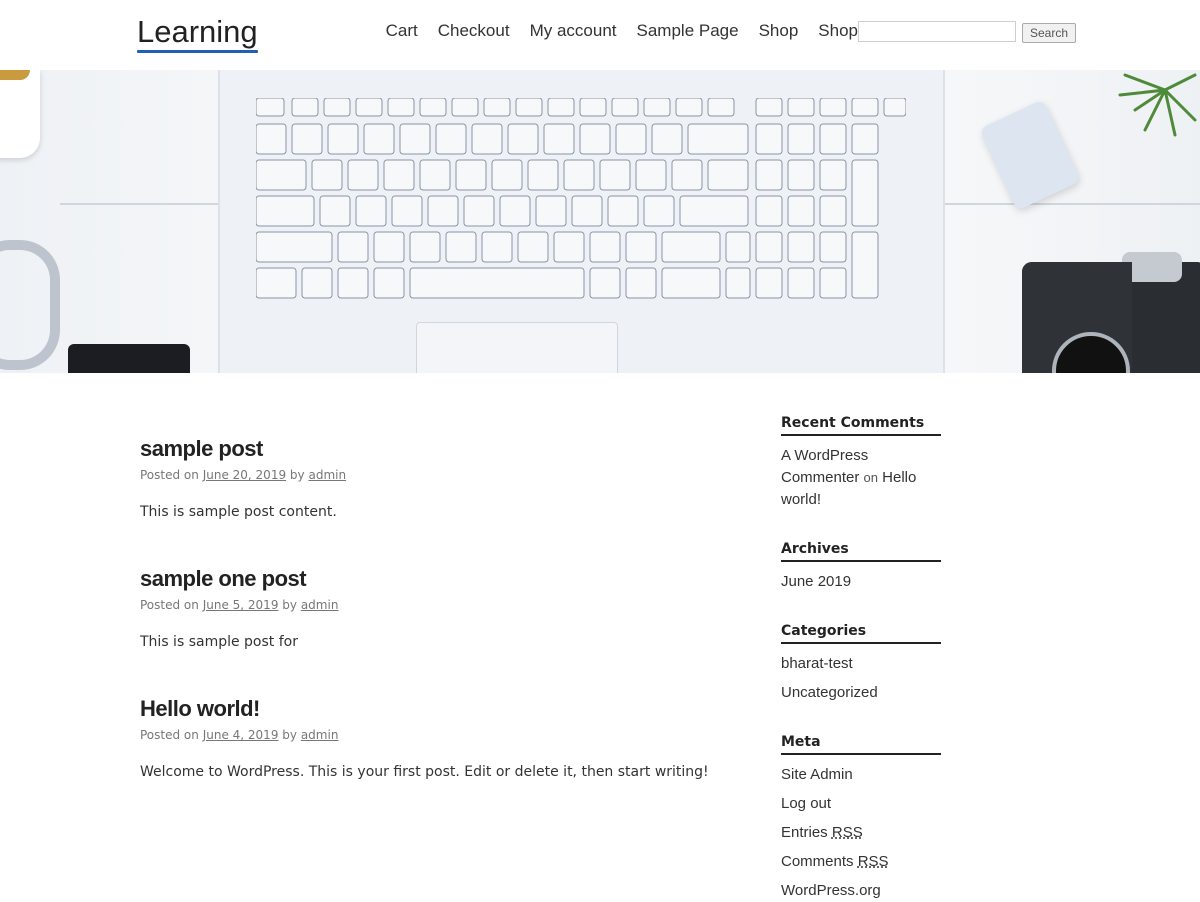 The width and height of the screenshot is (1200, 902). Describe the element at coordinates (817, 774) in the screenshot. I see `site-admin-link: Site Admin` at that location.